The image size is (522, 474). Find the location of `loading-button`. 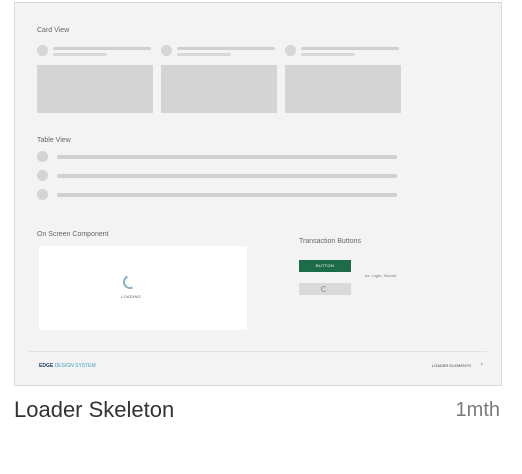

loading-button is located at coordinates (325, 289).